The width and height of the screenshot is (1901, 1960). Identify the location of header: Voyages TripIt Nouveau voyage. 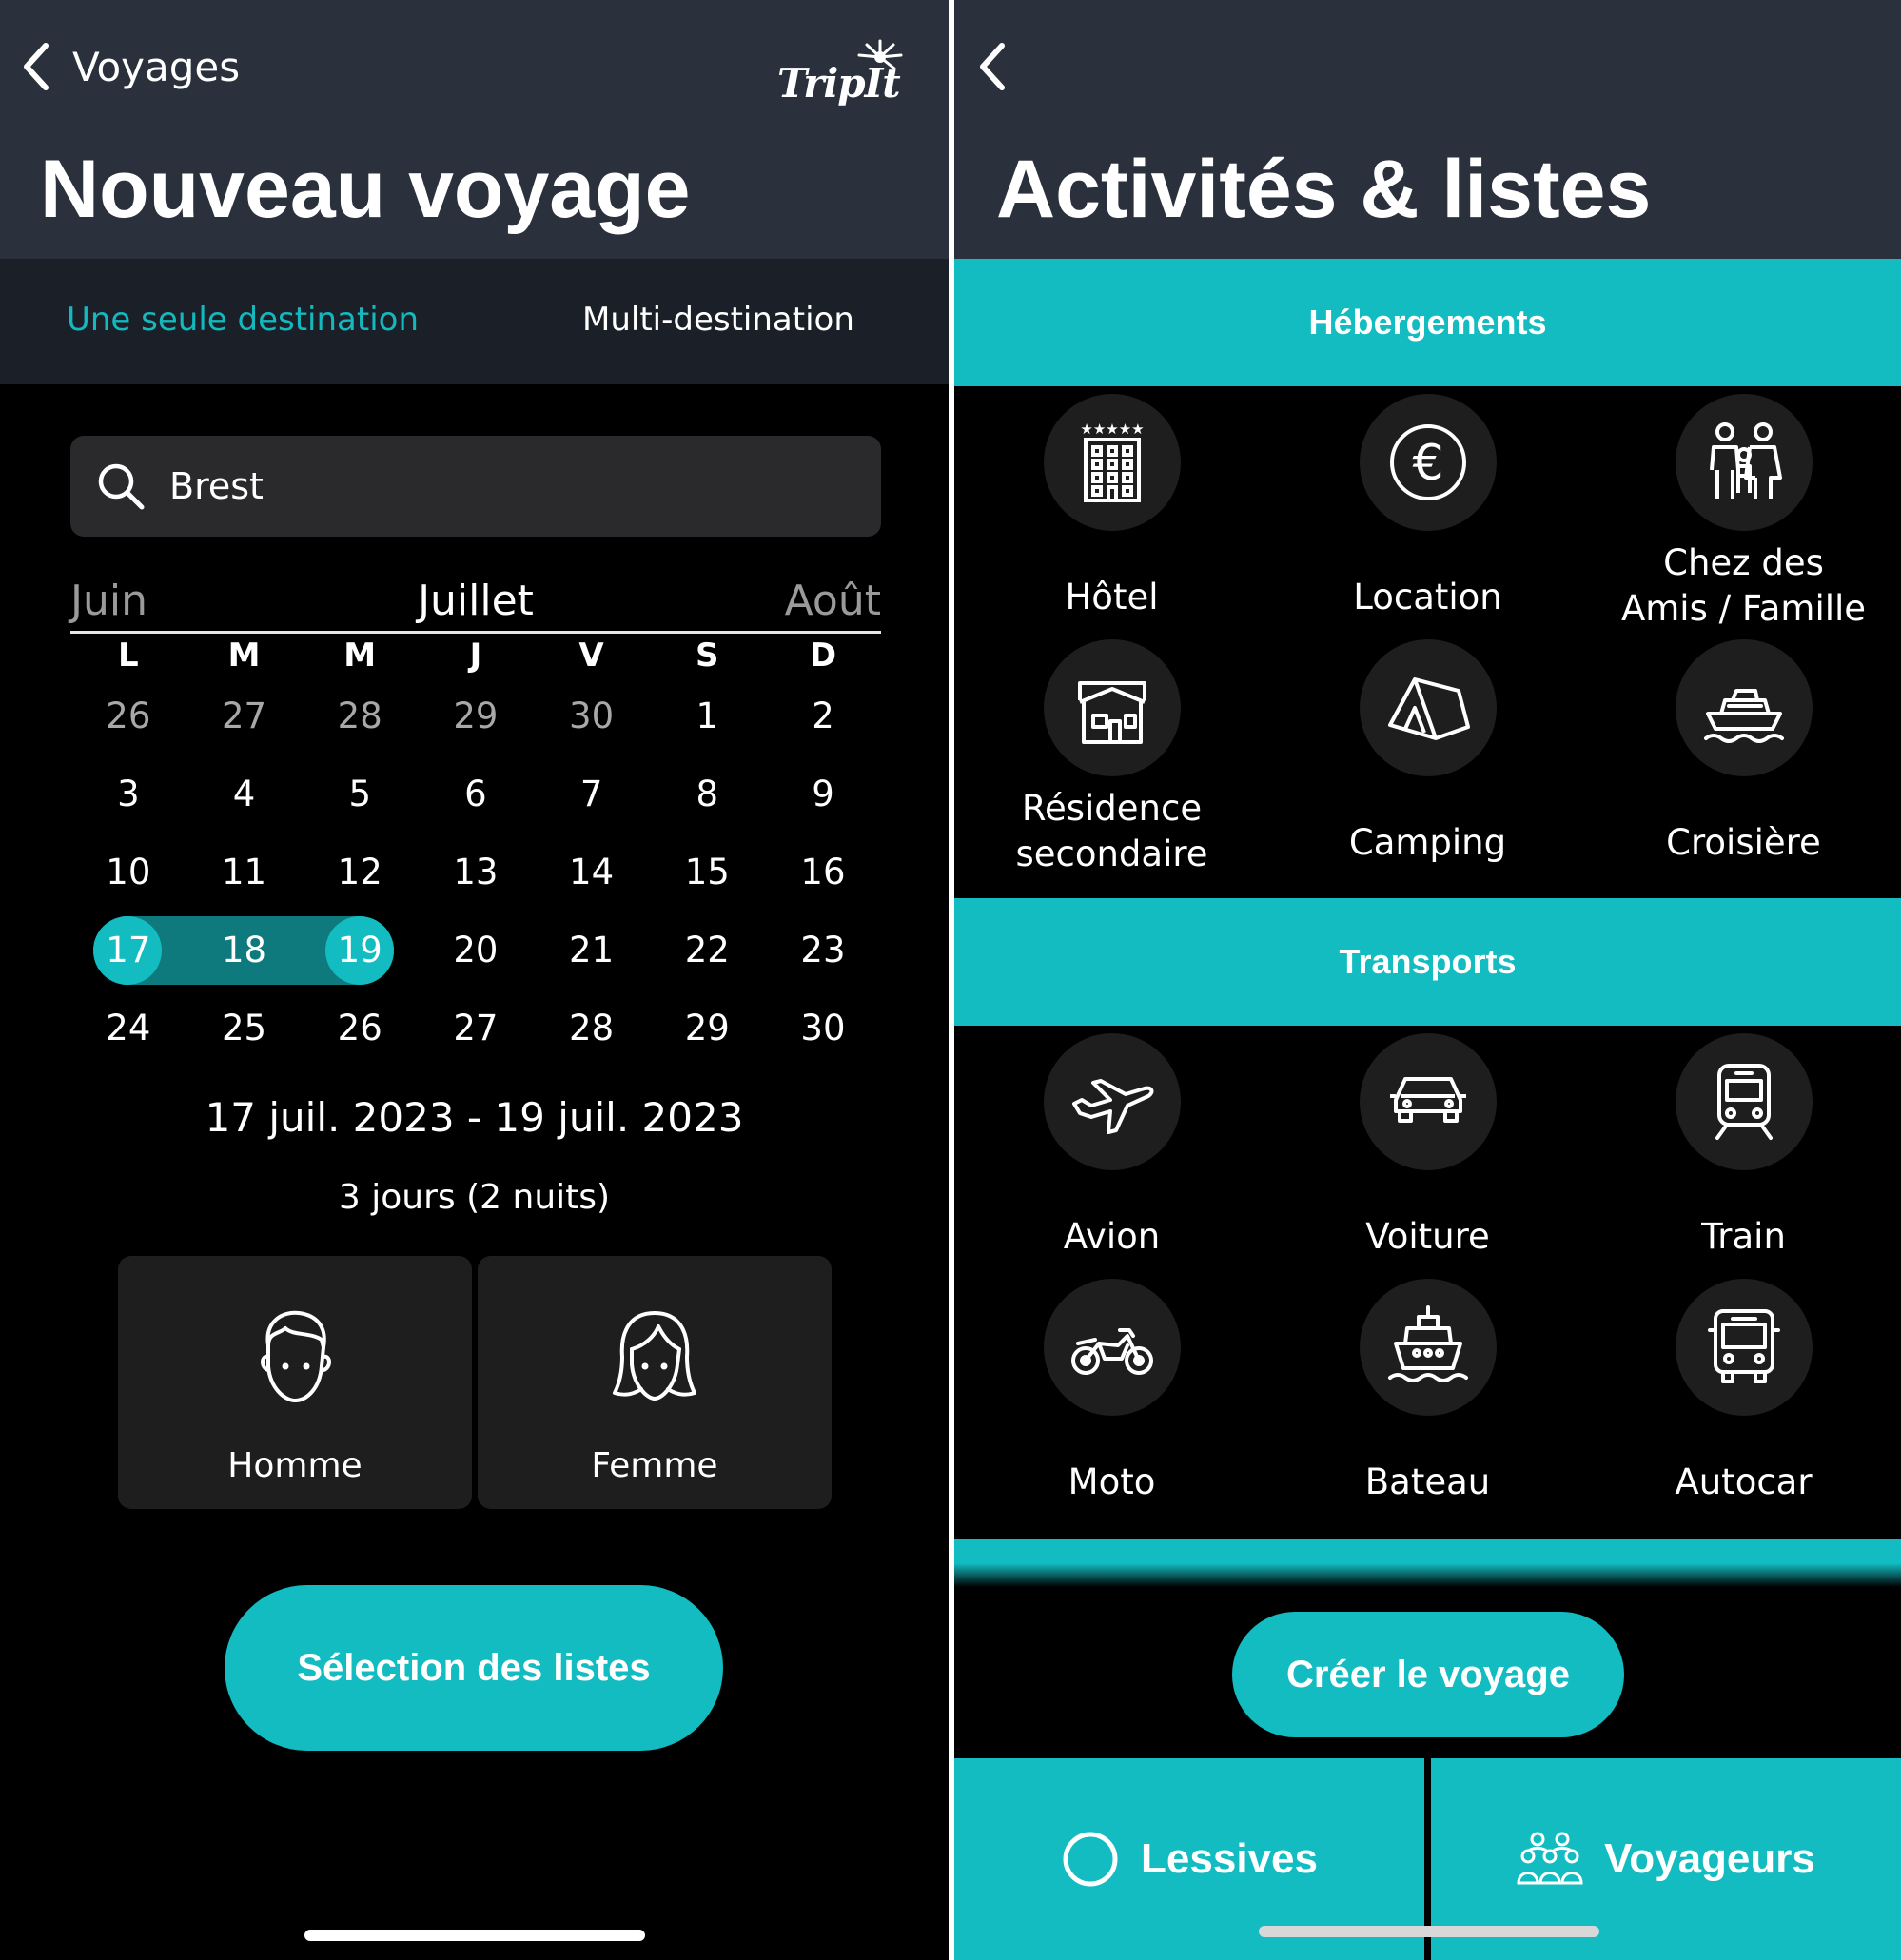
(474, 129).